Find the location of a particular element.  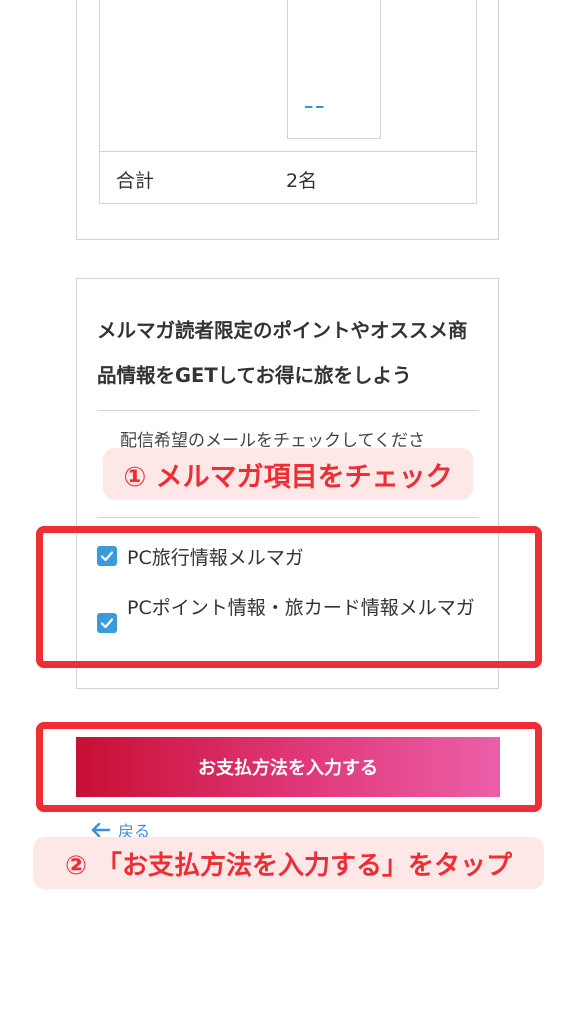

total-label: 合計 is located at coordinates (135, 181).